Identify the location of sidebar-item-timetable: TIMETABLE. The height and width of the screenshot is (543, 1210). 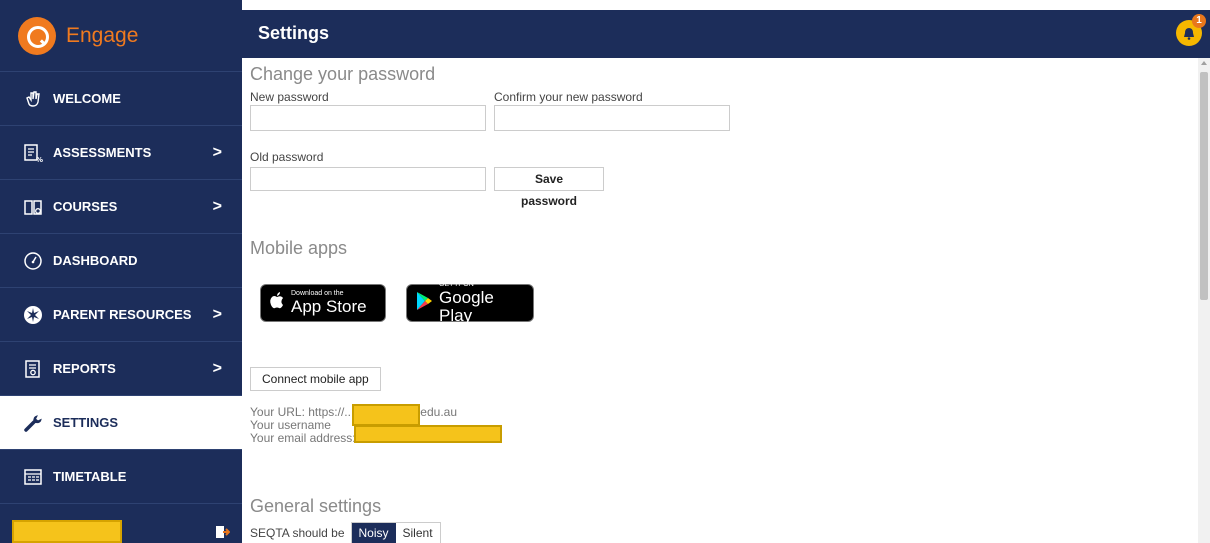
(121, 477).